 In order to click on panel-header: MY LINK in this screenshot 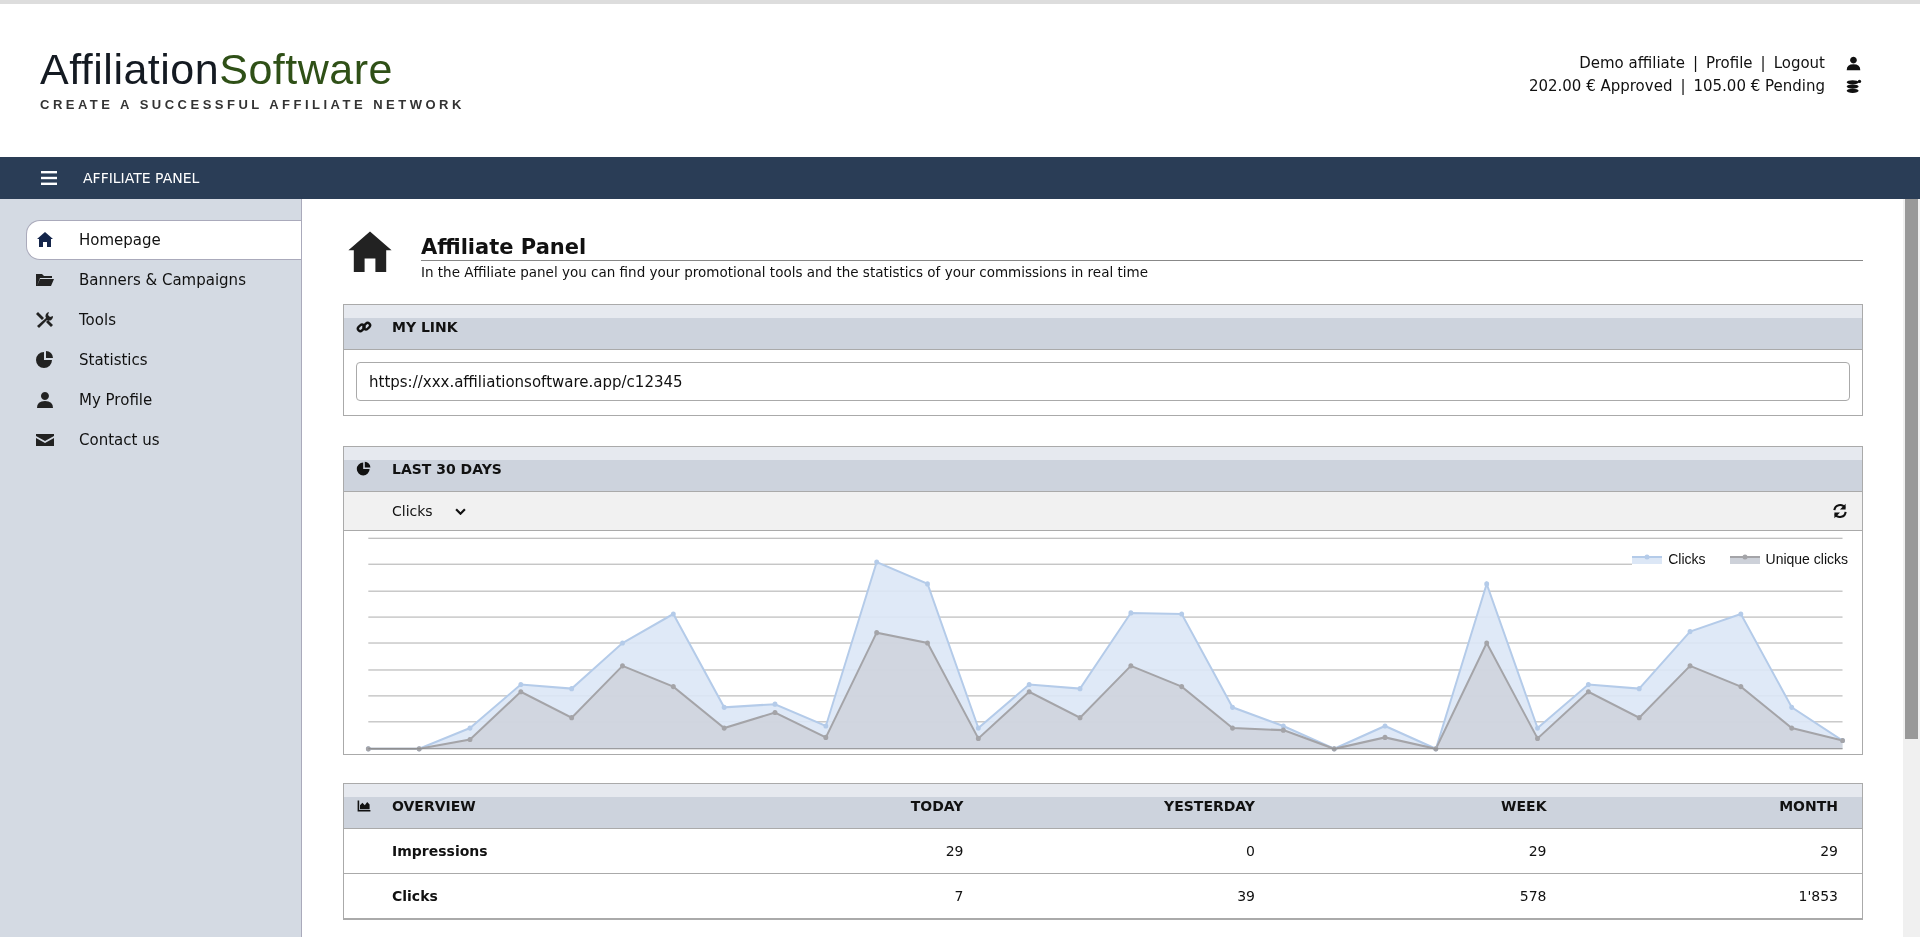, I will do `click(1103, 327)`.